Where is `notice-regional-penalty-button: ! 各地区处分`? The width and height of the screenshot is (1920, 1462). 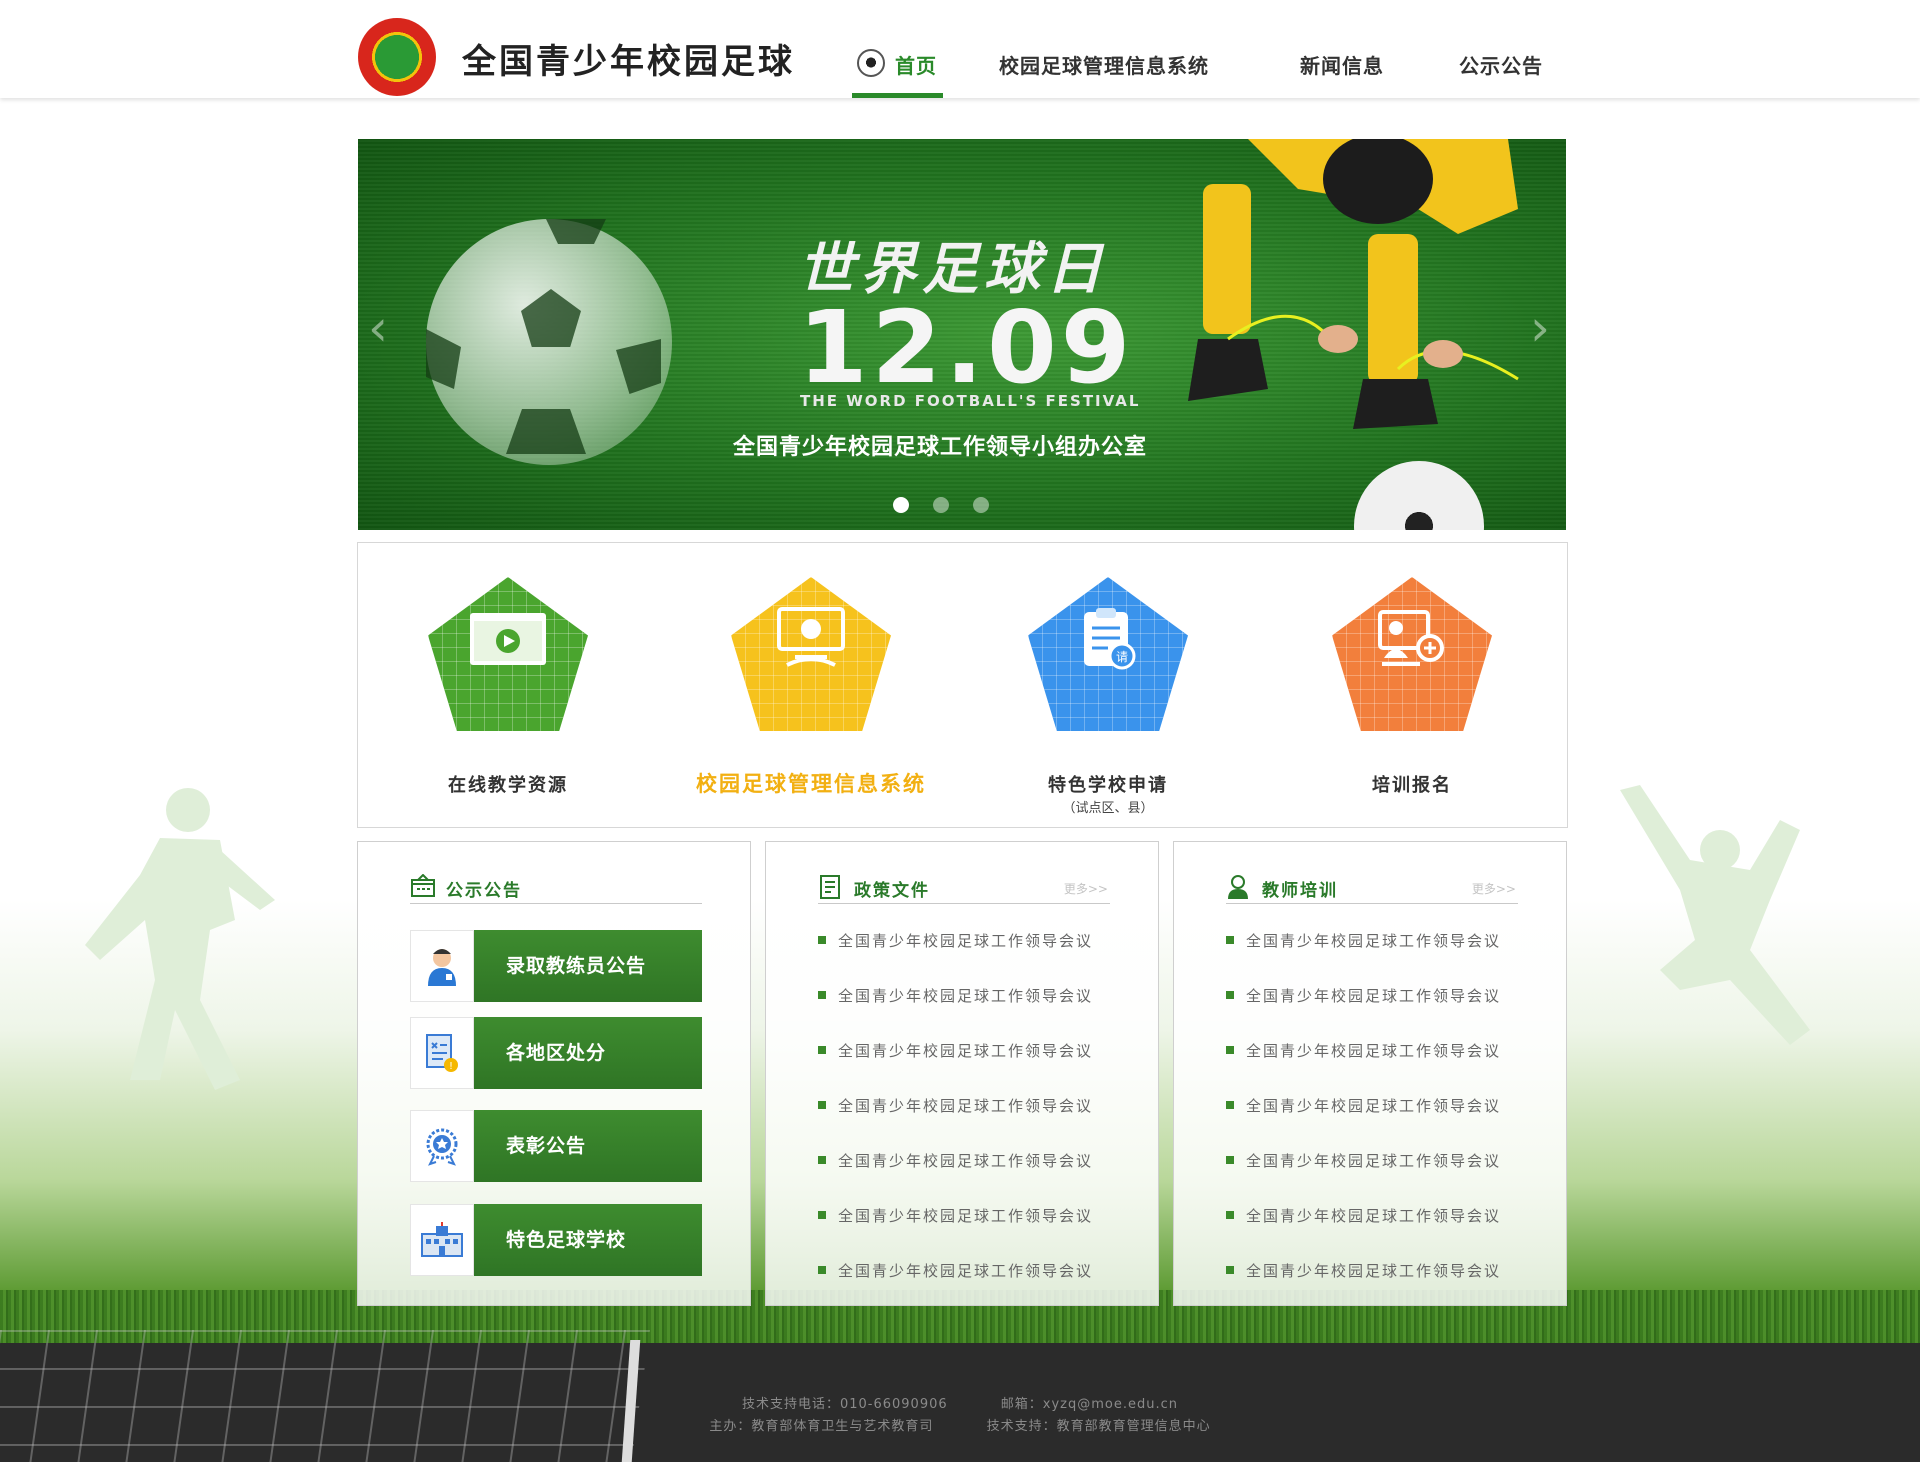 notice-regional-penalty-button: ! 各地区处分 is located at coordinates (556, 1053).